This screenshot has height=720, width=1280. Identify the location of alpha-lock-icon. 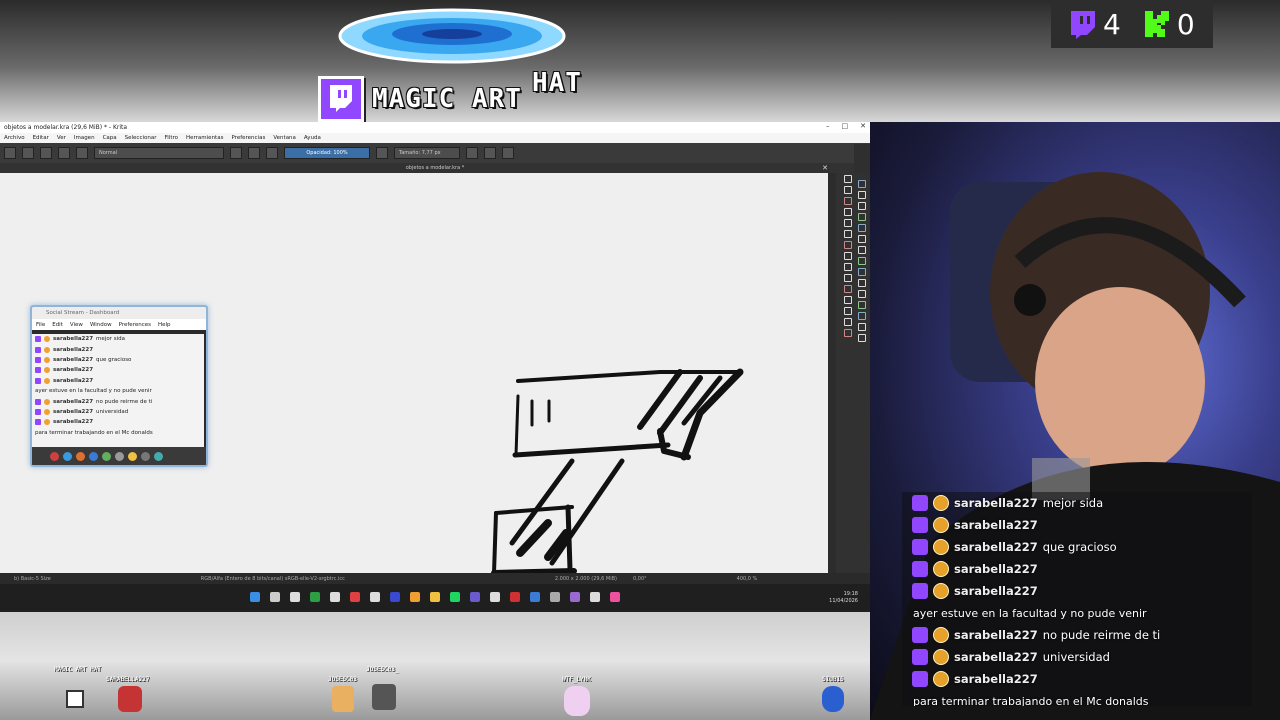
(254, 153).